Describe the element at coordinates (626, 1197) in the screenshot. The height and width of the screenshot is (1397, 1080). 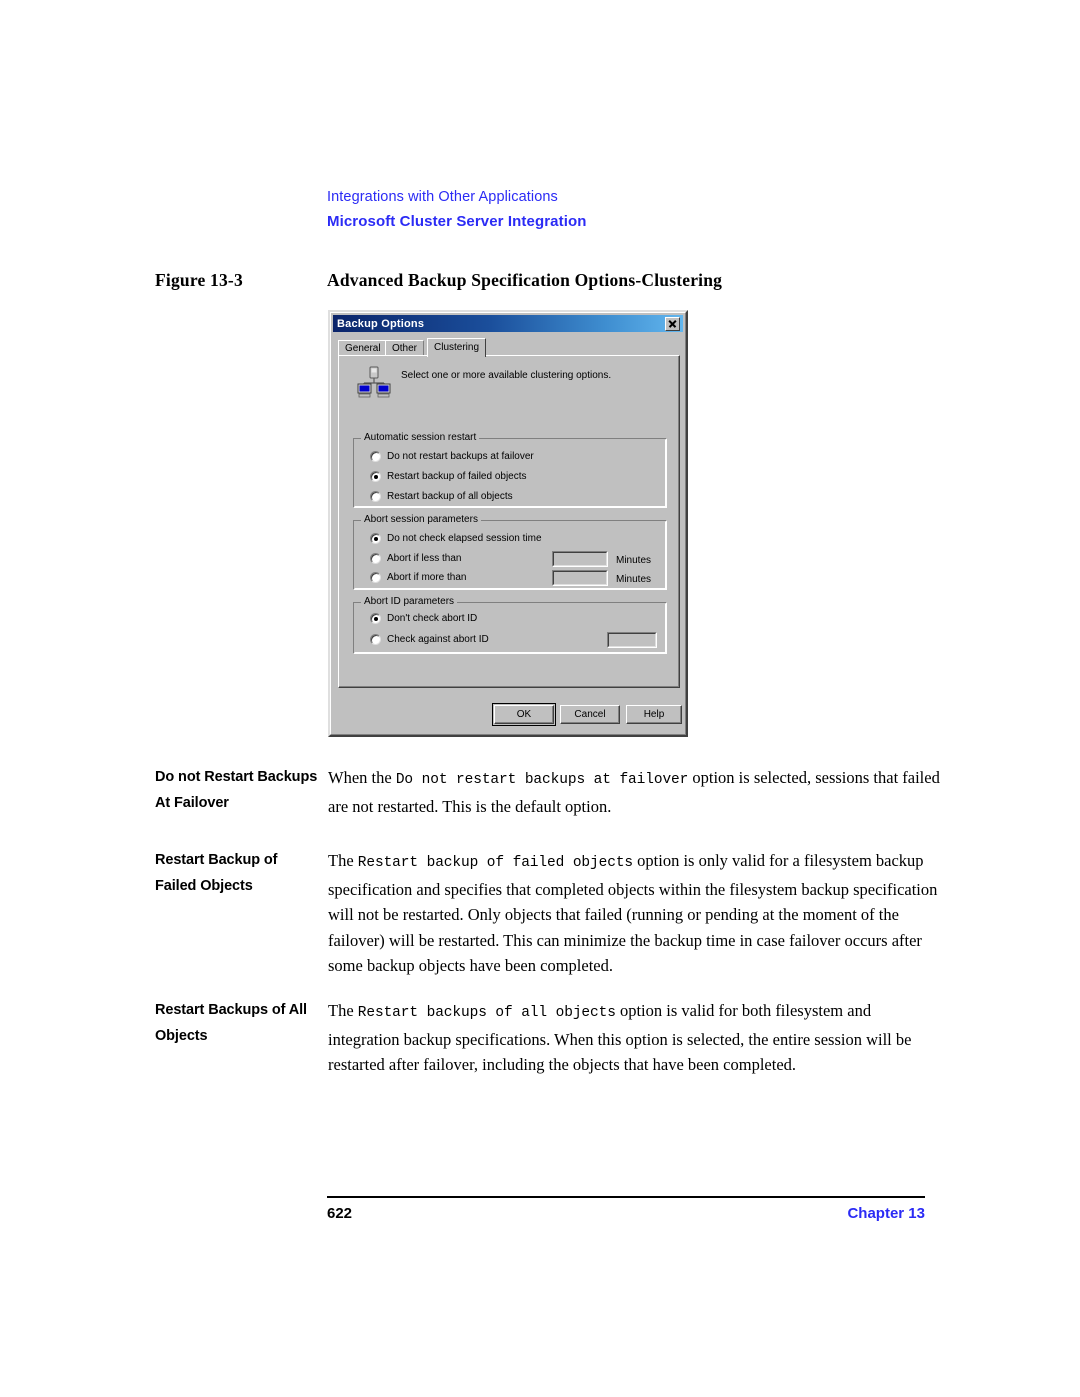
I see `footer-divider` at that location.